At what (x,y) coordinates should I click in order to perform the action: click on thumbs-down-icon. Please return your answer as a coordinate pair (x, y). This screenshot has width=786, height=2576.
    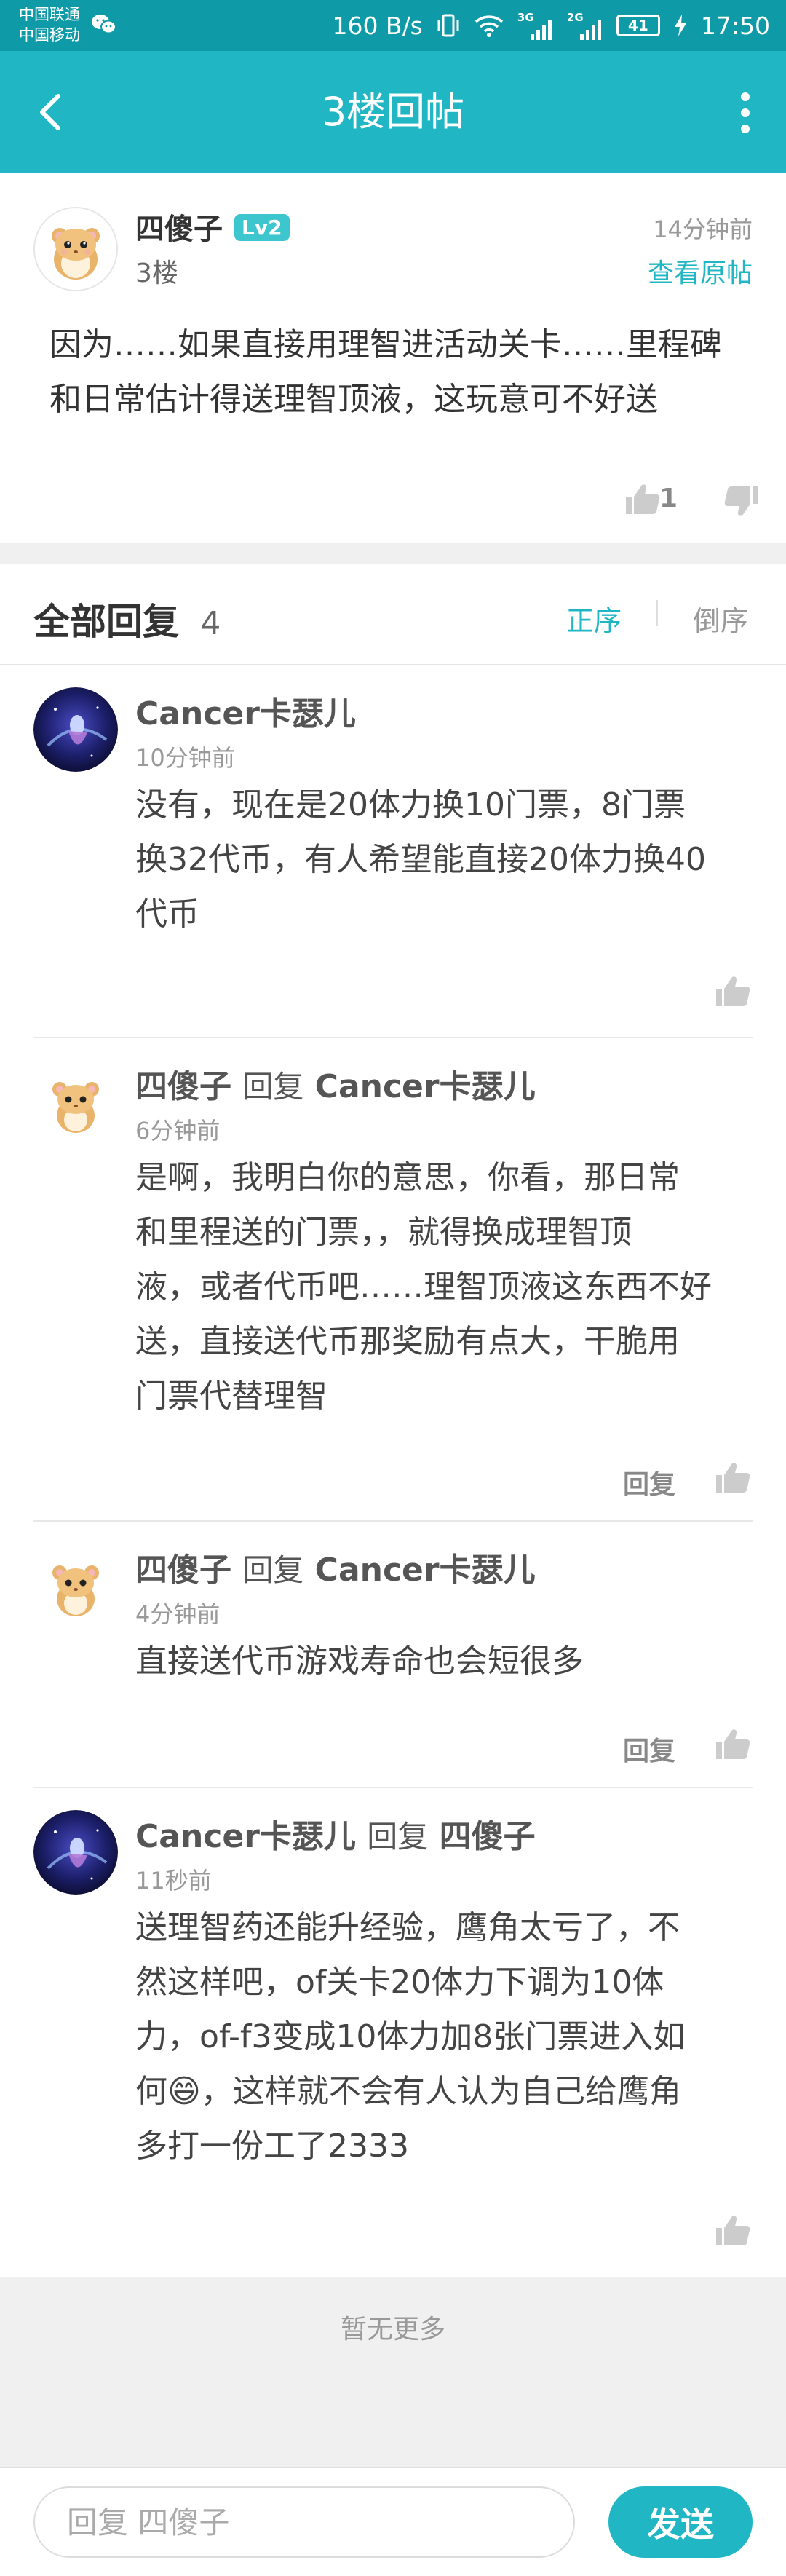
    Looking at the image, I should click on (742, 502).